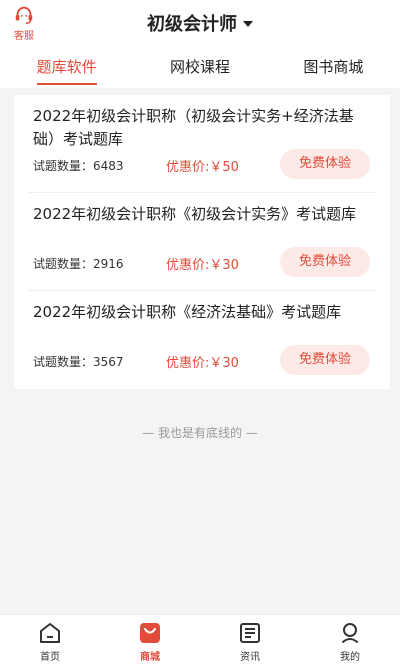 The image size is (400, 666). I want to click on item-question-count: 试题数量：2916, so click(78, 264).